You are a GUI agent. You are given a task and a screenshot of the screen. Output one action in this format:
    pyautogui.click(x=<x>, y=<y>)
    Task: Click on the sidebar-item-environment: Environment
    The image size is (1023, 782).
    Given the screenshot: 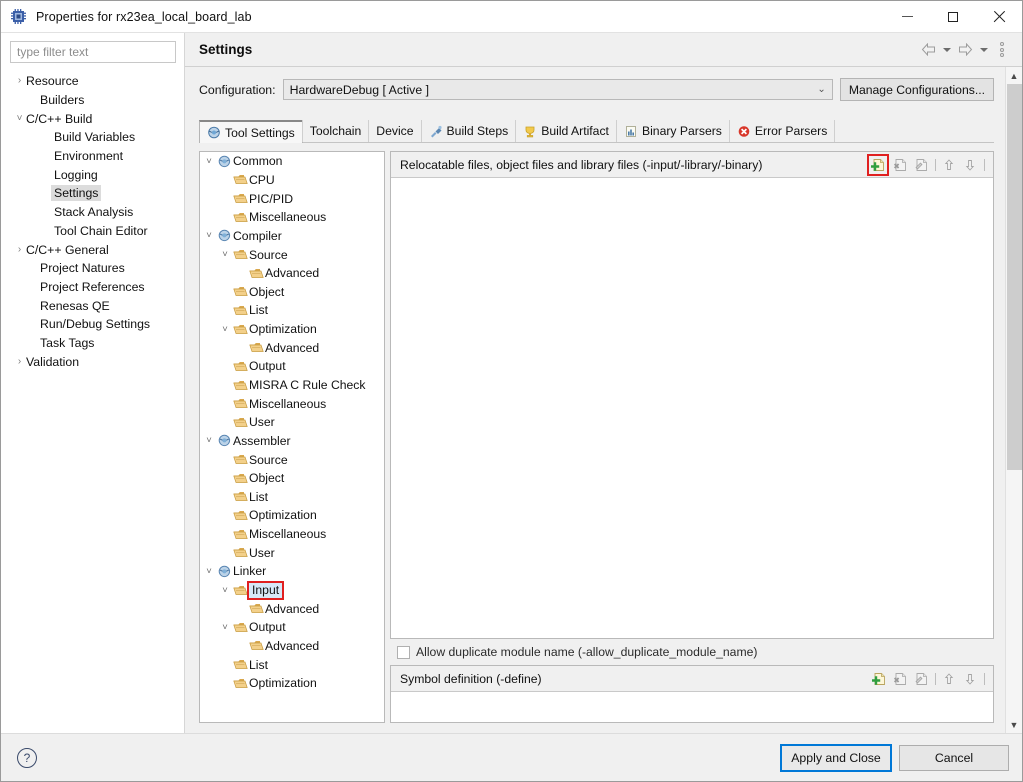 What is the action you would take?
    pyautogui.click(x=92, y=156)
    